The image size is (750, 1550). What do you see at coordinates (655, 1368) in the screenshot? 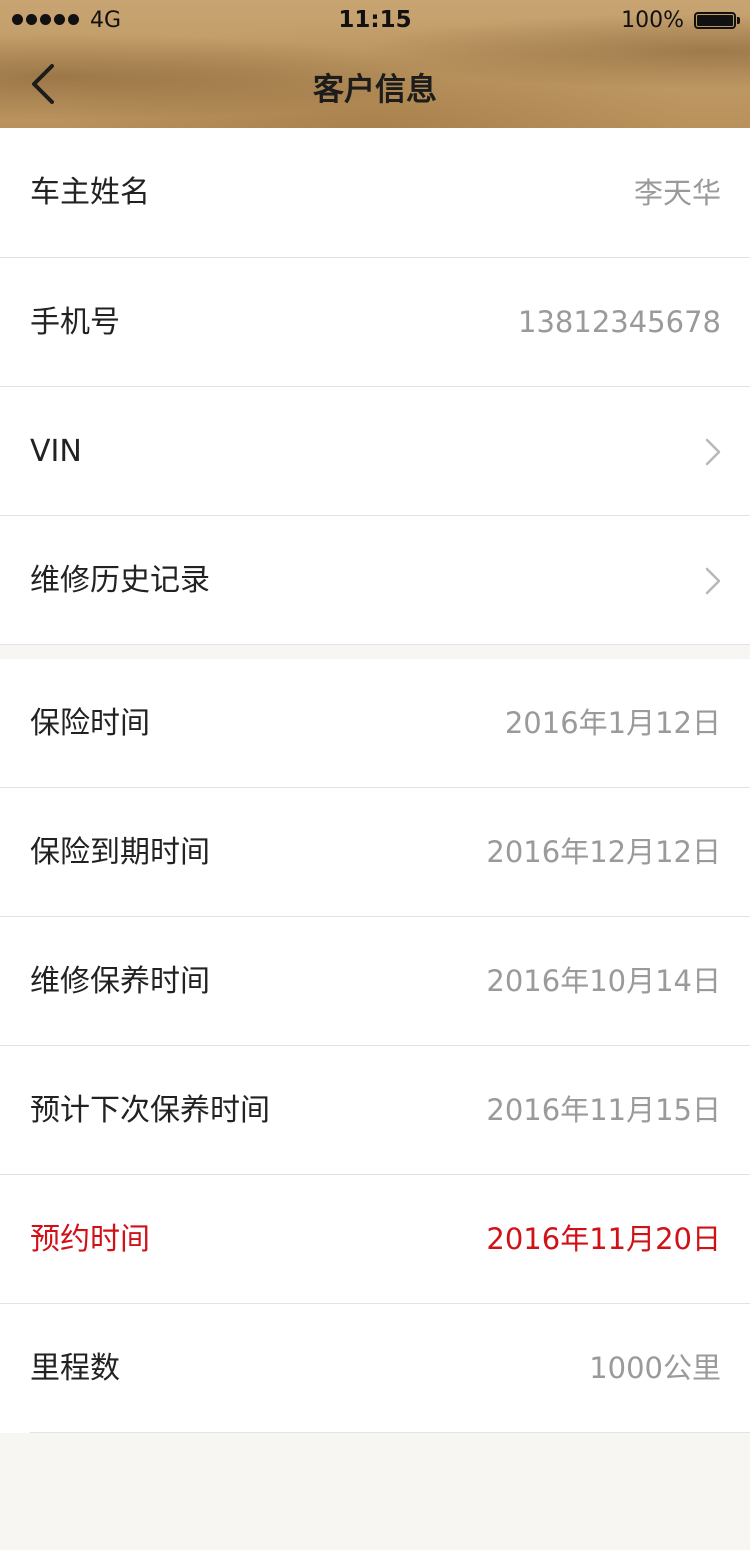
I see `row-value: 1000公里` at bounding box center [655, 1368].